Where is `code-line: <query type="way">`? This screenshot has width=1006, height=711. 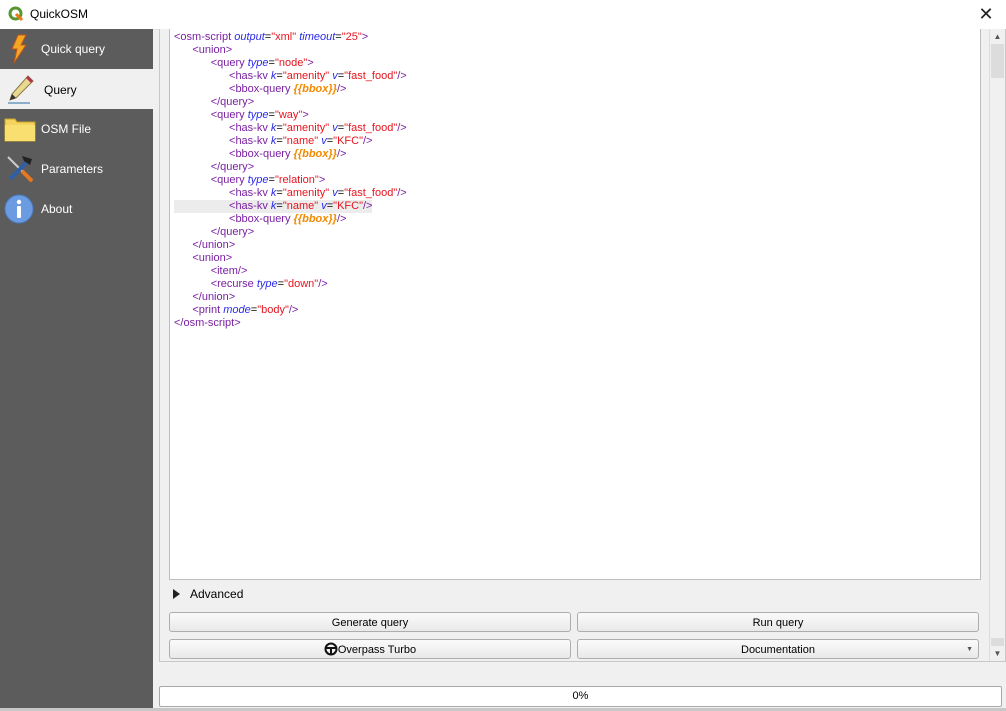
code-line: <query type="way"> is located at coordinates (259, 115).